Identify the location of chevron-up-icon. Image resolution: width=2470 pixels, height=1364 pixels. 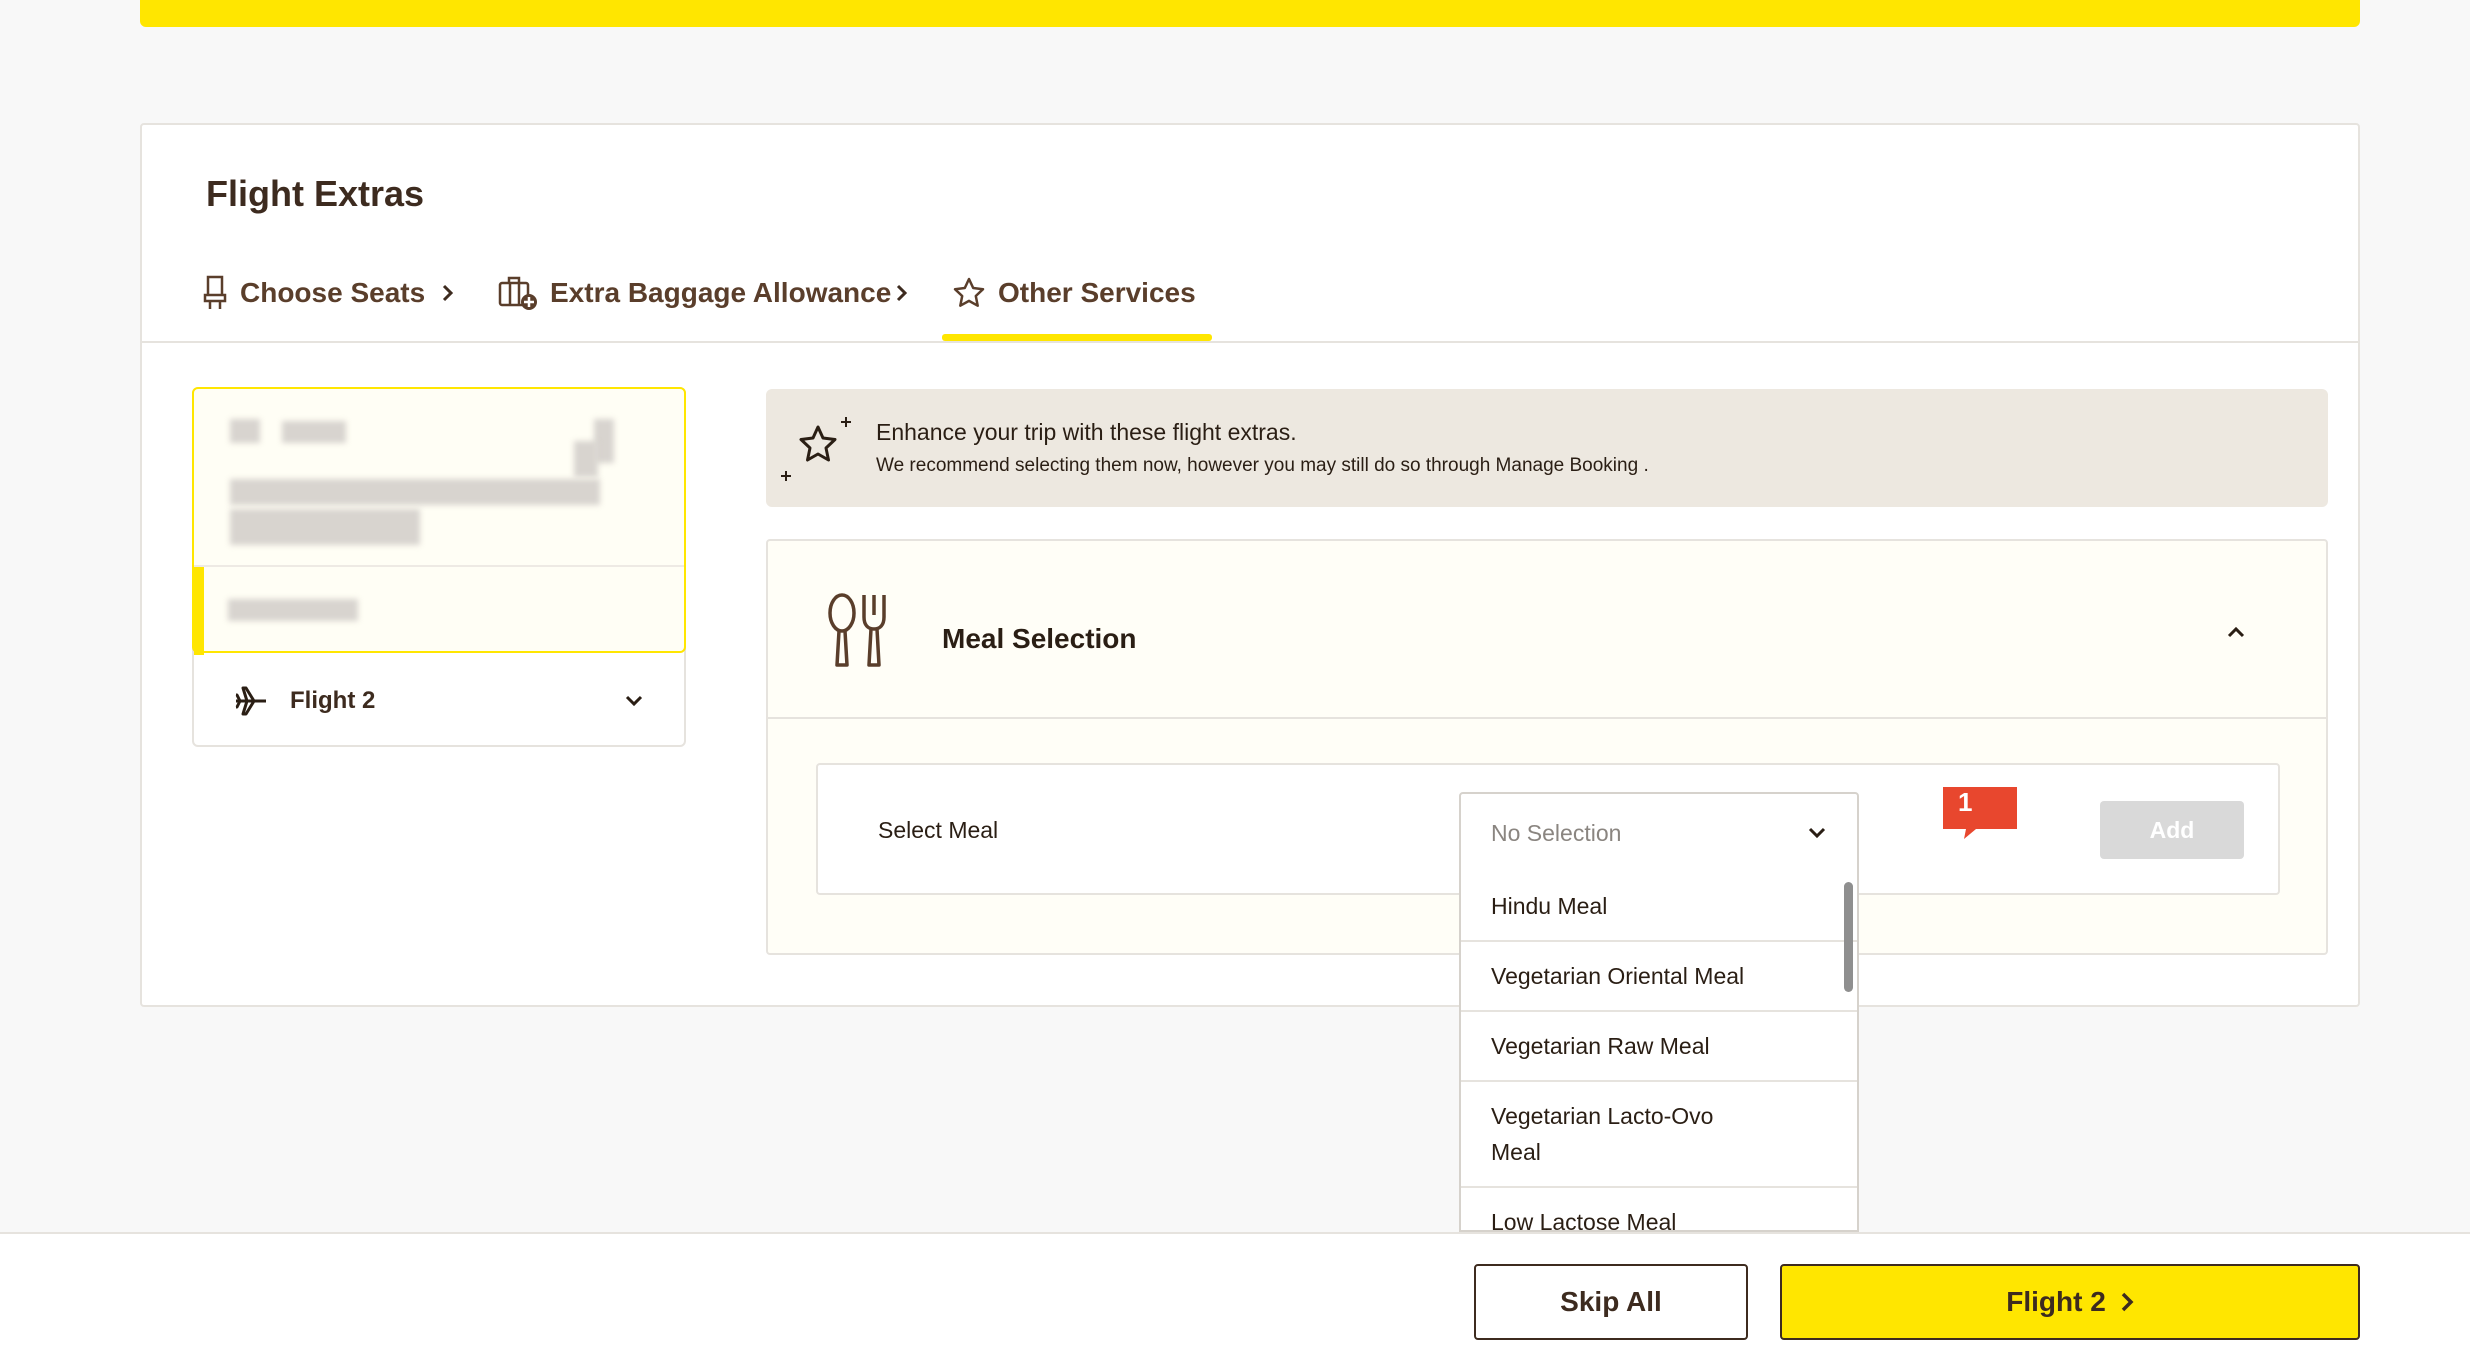
(2236, 632).